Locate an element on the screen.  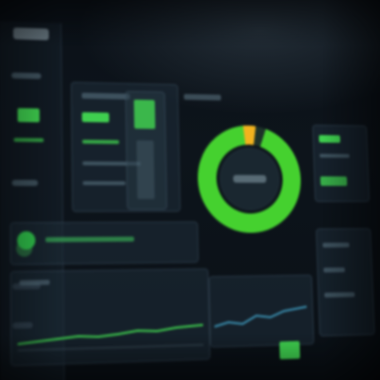
donut-center-label is located at coordinates (249, 179).